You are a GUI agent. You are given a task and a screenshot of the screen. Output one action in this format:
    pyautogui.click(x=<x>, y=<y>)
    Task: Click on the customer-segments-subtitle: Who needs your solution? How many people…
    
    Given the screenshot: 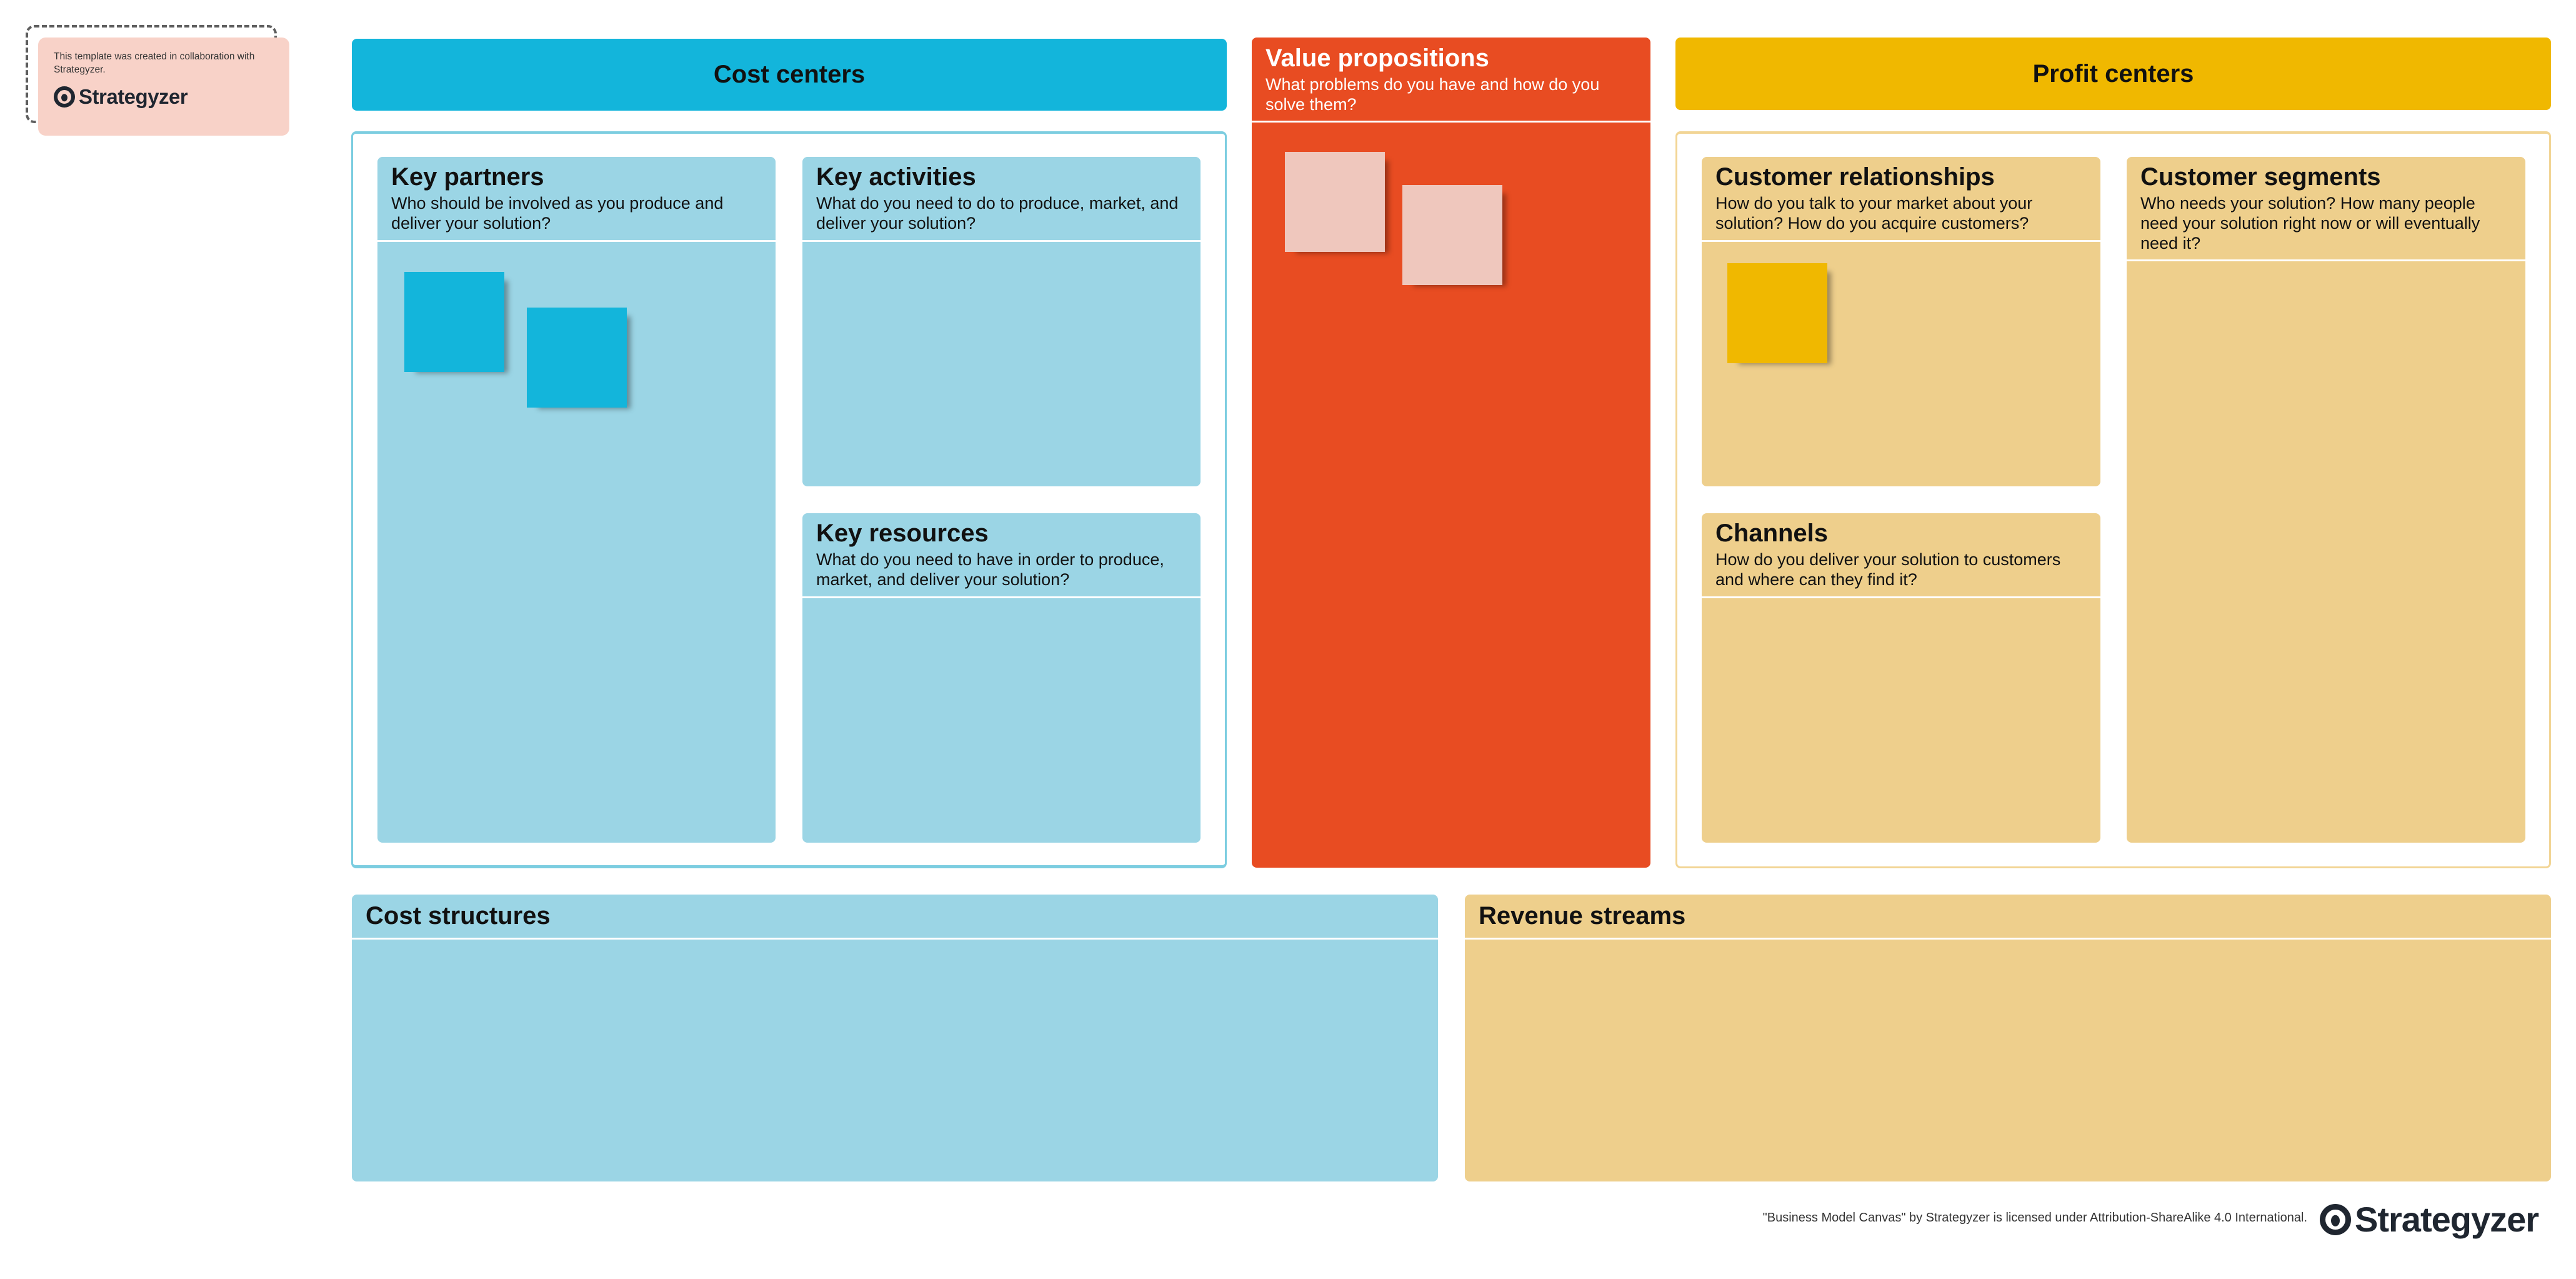 What is the action you would take?
    pyautogui.click(x=2310, y=223)
    